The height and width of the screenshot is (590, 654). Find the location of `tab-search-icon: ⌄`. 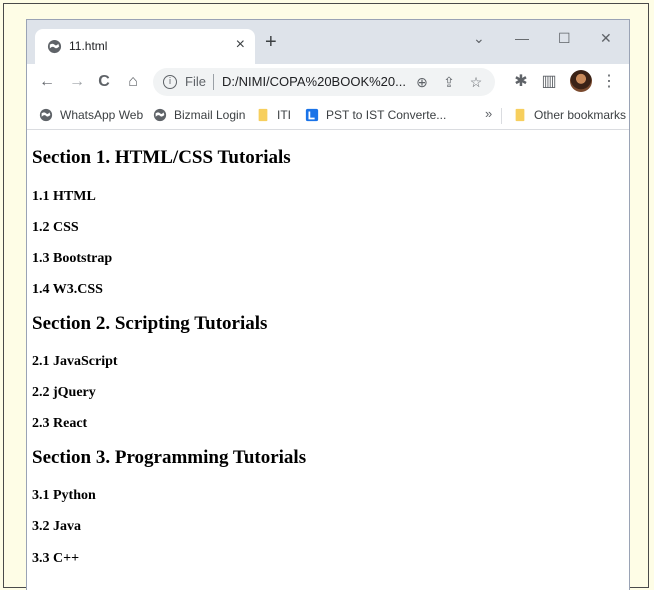

tab-search-icon: ⌄ is located at coordinates (479, 38).